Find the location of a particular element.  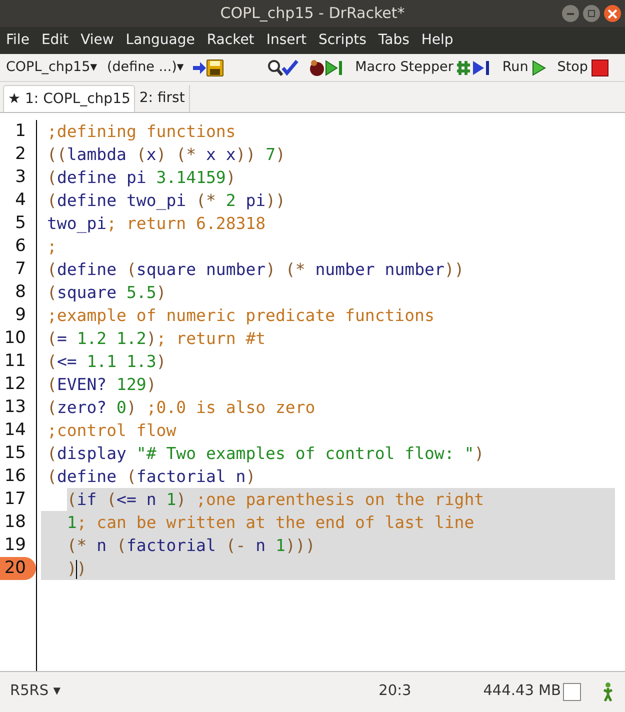

line-number: 12 is located at coordinates (15, 384).